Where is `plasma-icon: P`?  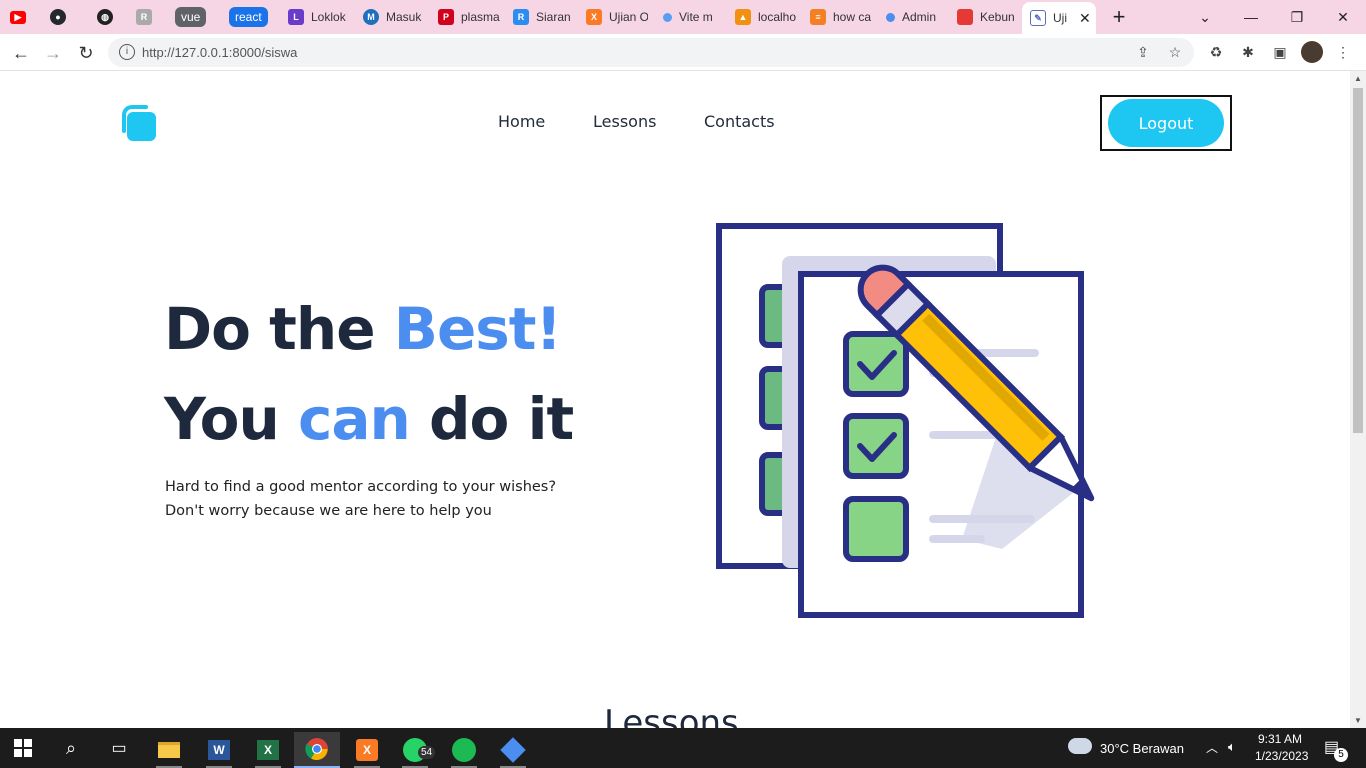
plasma-icon: P is located at coordinates (446, 17).